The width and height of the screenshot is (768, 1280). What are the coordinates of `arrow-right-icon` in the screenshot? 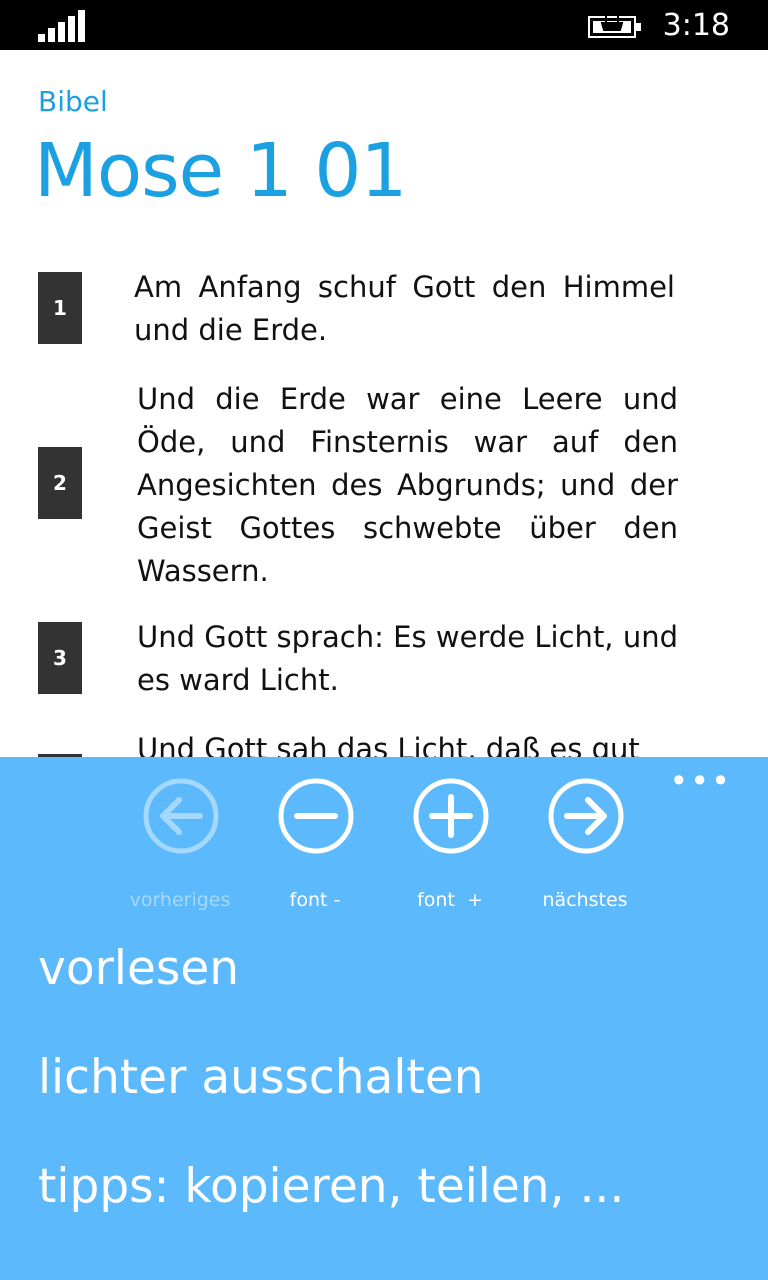 It's located at (586, 816).